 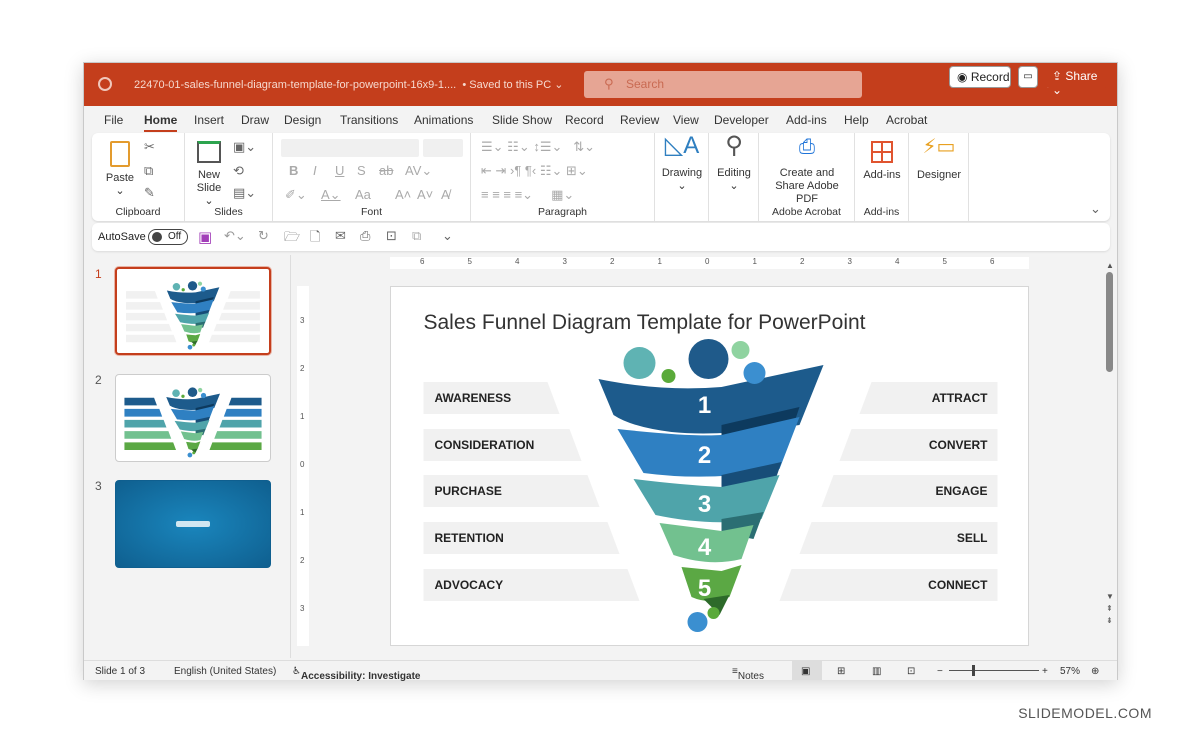 I want to click on stage-label-right: SELL, so click(x=972, y=538).